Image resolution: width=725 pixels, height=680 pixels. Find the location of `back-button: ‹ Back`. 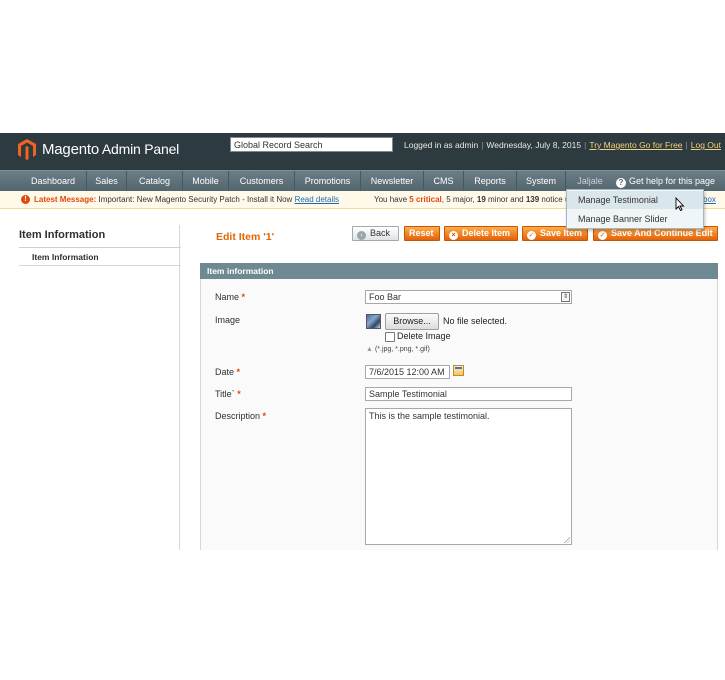

back-button: ‹ Back is located at coordinates (375, 233).